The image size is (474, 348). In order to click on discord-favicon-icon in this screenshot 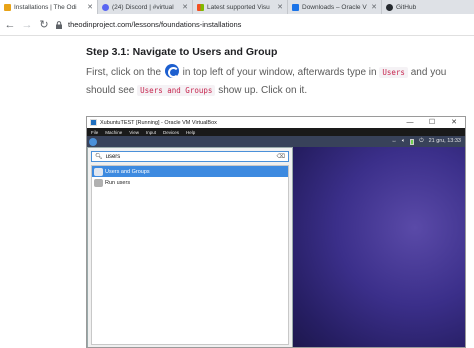, I will do `click(105, 7)`.